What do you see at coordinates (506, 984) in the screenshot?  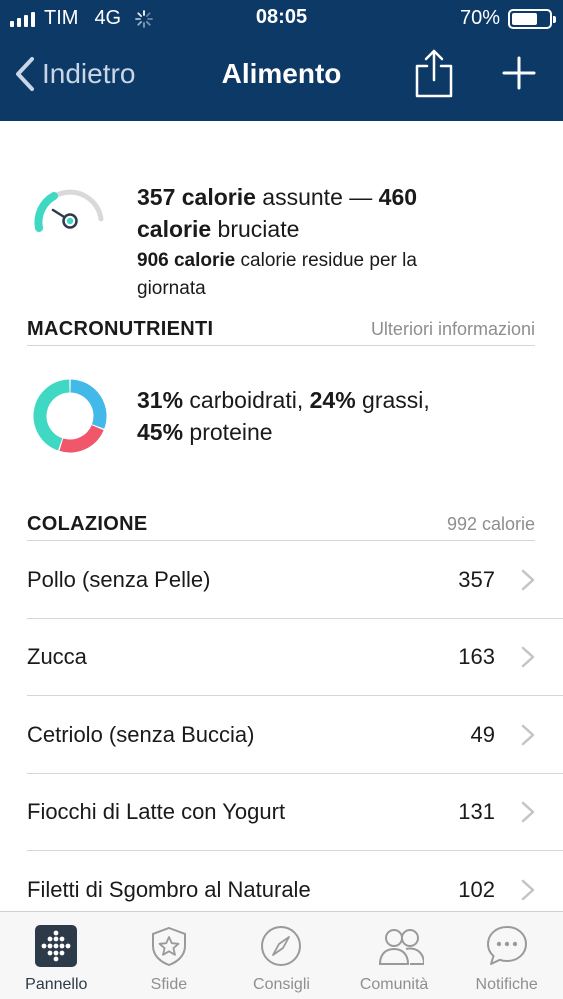 I see `tab-label: Notifiche` at bounding box center [506, 984].